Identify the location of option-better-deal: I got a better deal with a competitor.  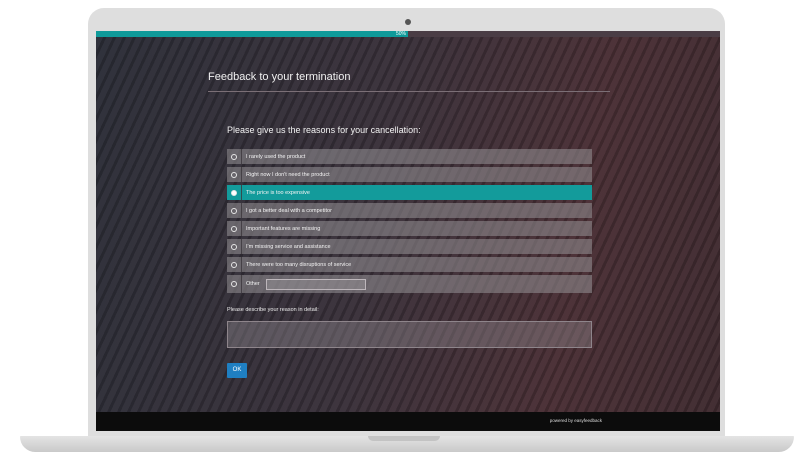
(409, 210).